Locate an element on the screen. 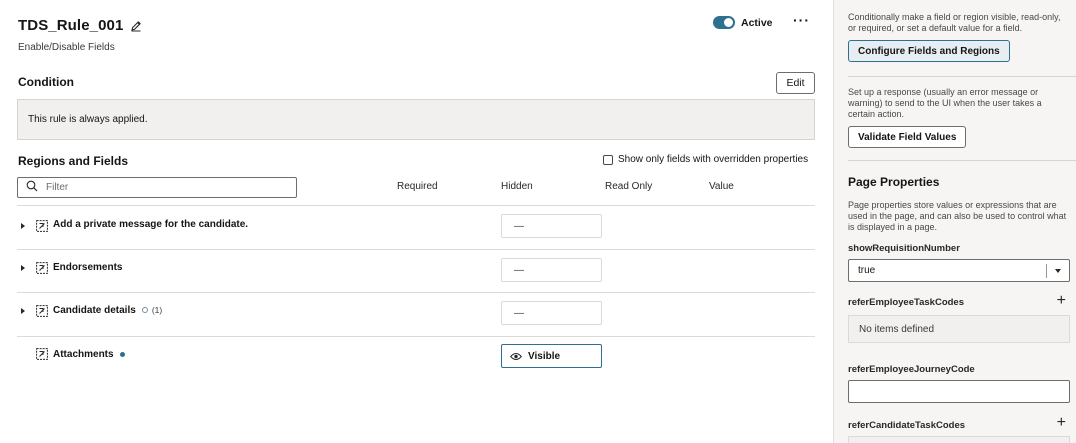 The width and height of the screenshot is (1076, 443). active-switch: Active is located at coordinates (743, 22).